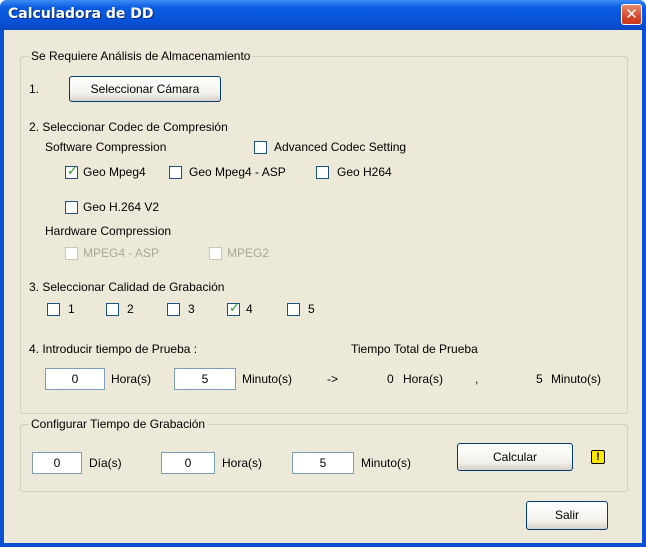 The image size is (646, 547). I want to click on codec-geo-mpeg4-asp-checkbox, so click(175, 172).